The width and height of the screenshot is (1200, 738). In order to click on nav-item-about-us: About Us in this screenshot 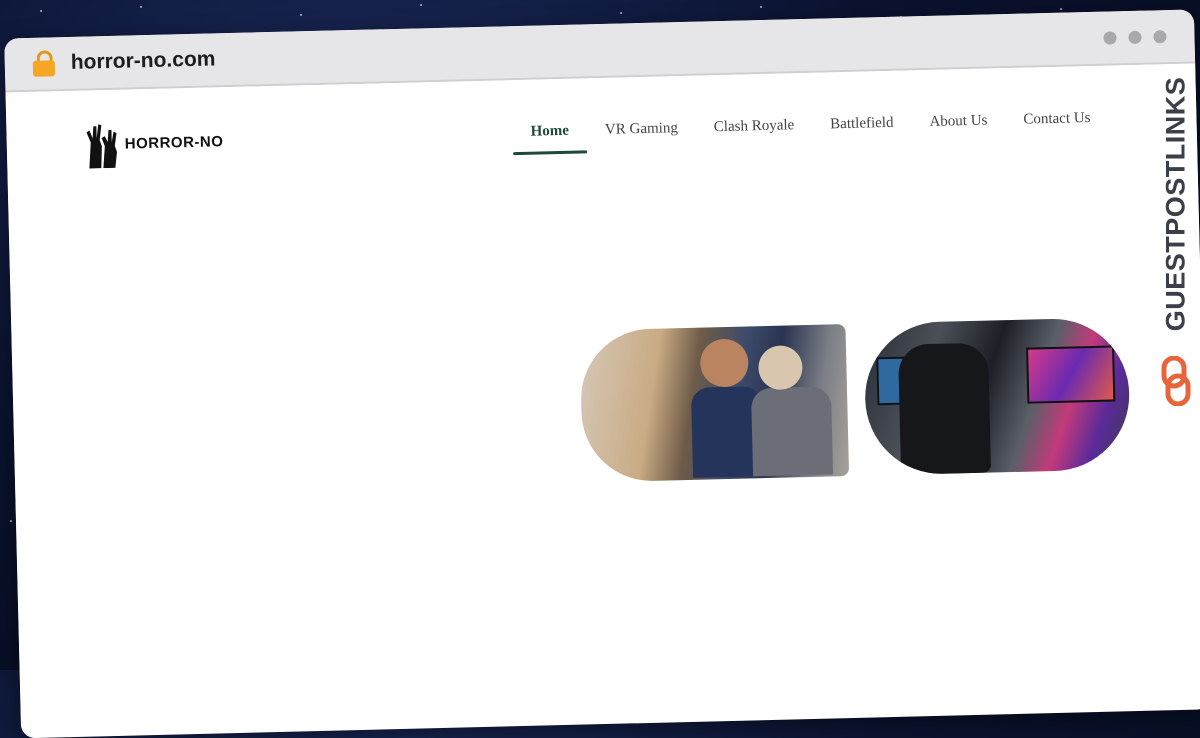, I will do `click(958, 125)`.